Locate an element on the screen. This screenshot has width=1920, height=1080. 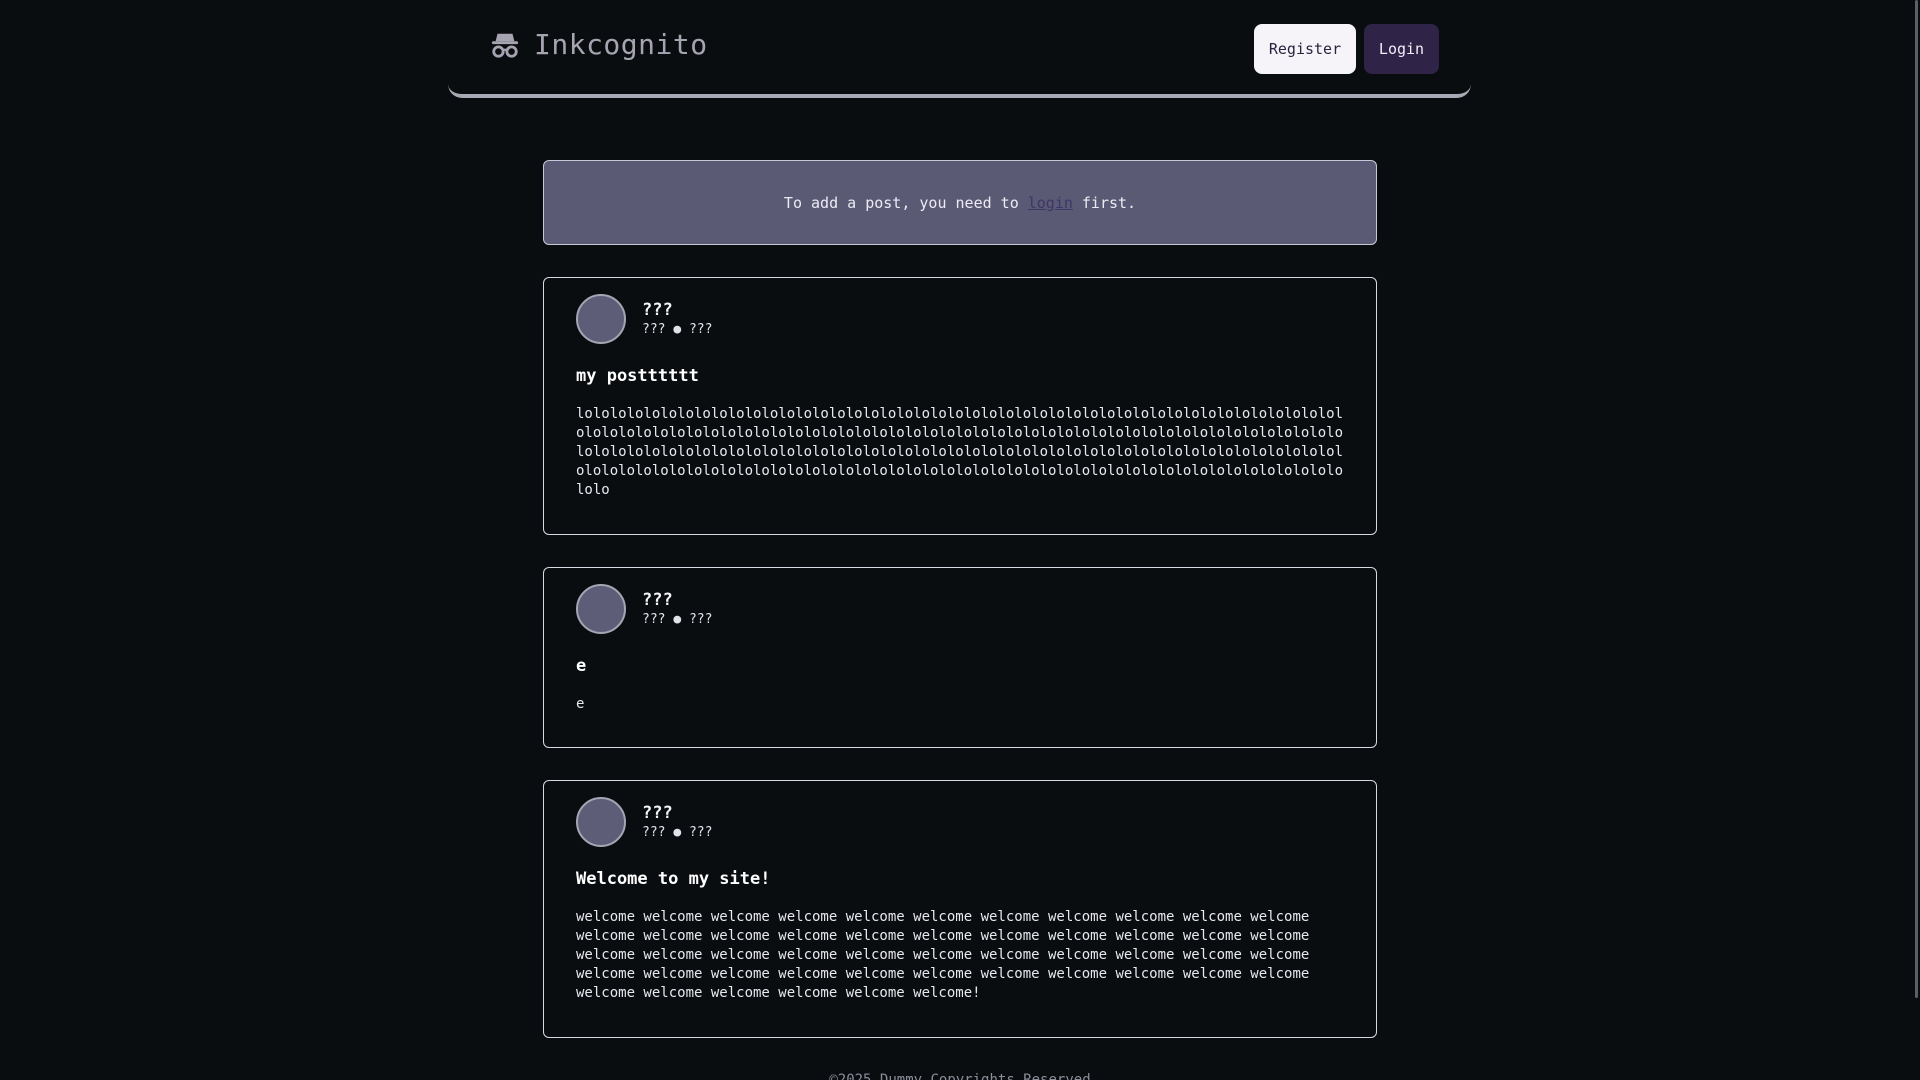
brand-name: Inkcognito is located at coordinates (621, 44).